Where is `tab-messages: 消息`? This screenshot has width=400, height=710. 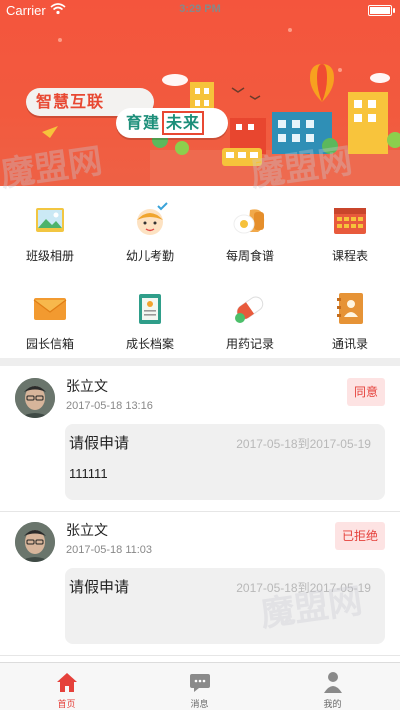 tab-messages: 消息 is located at coordinates (199, 686).